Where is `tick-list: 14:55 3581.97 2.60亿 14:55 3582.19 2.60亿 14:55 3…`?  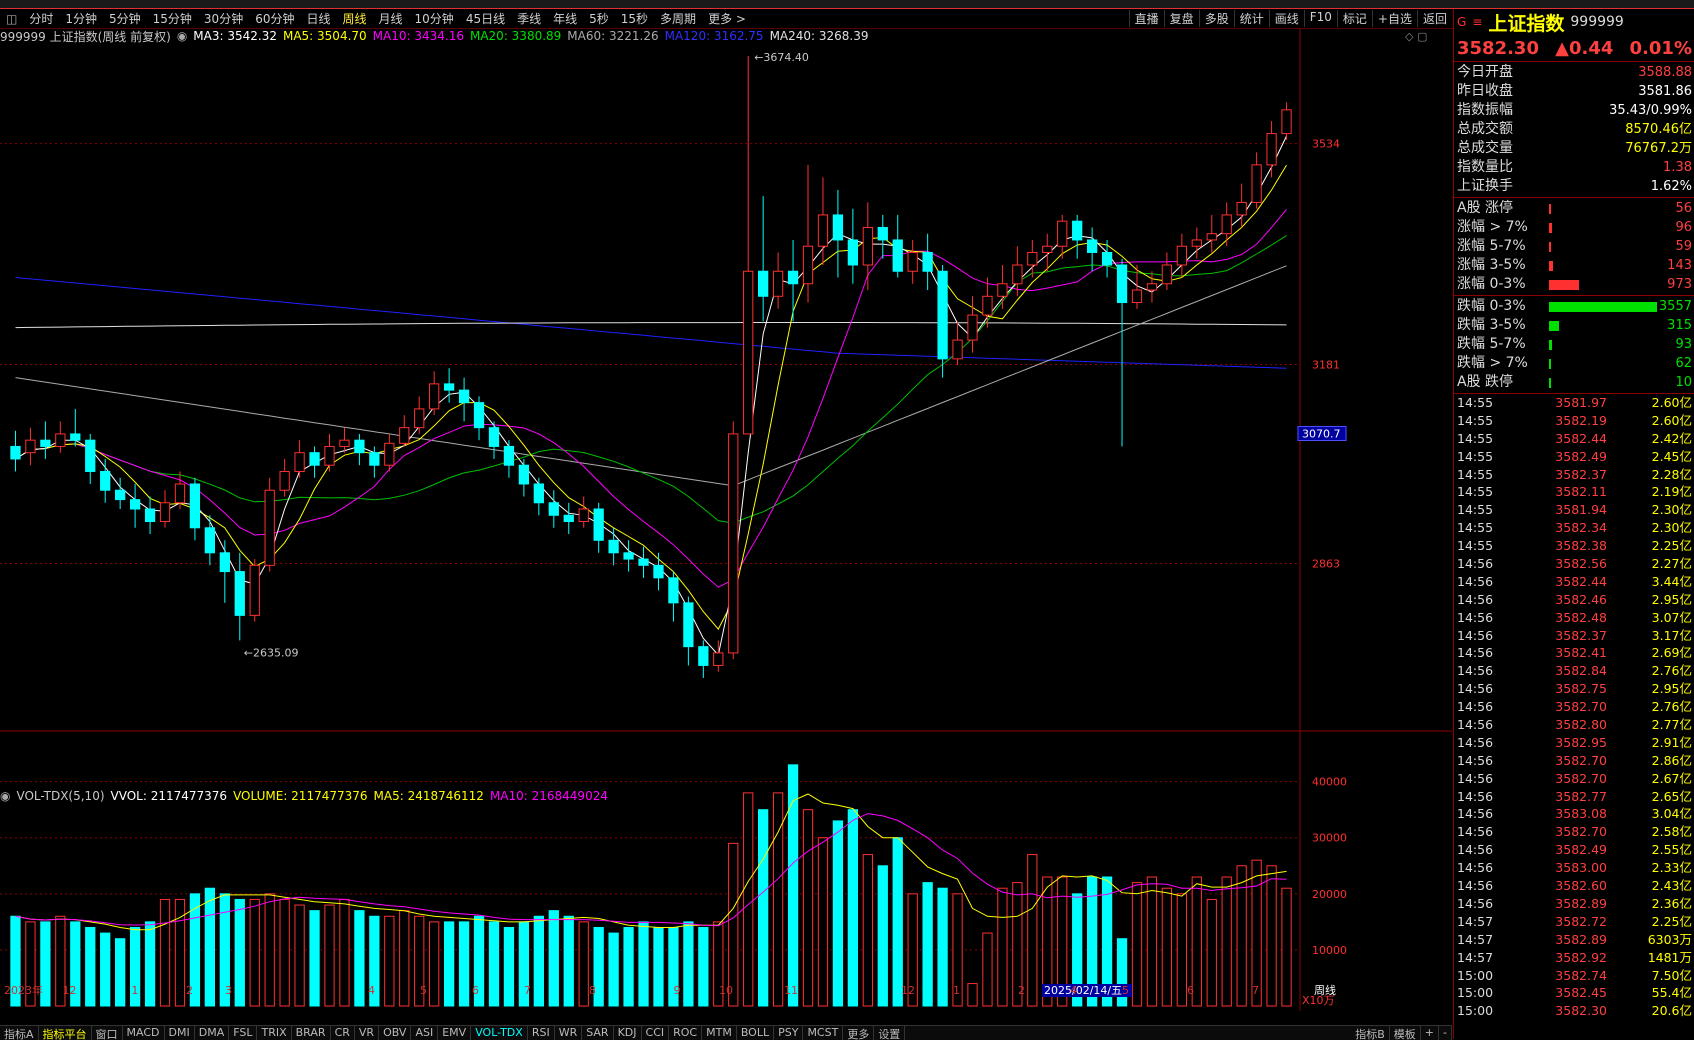
tick-list: 14:55 3581.97 2.60亿 14:55 3582.19 2.60亿 14:55 3… is located at coordinates (1574, 707).